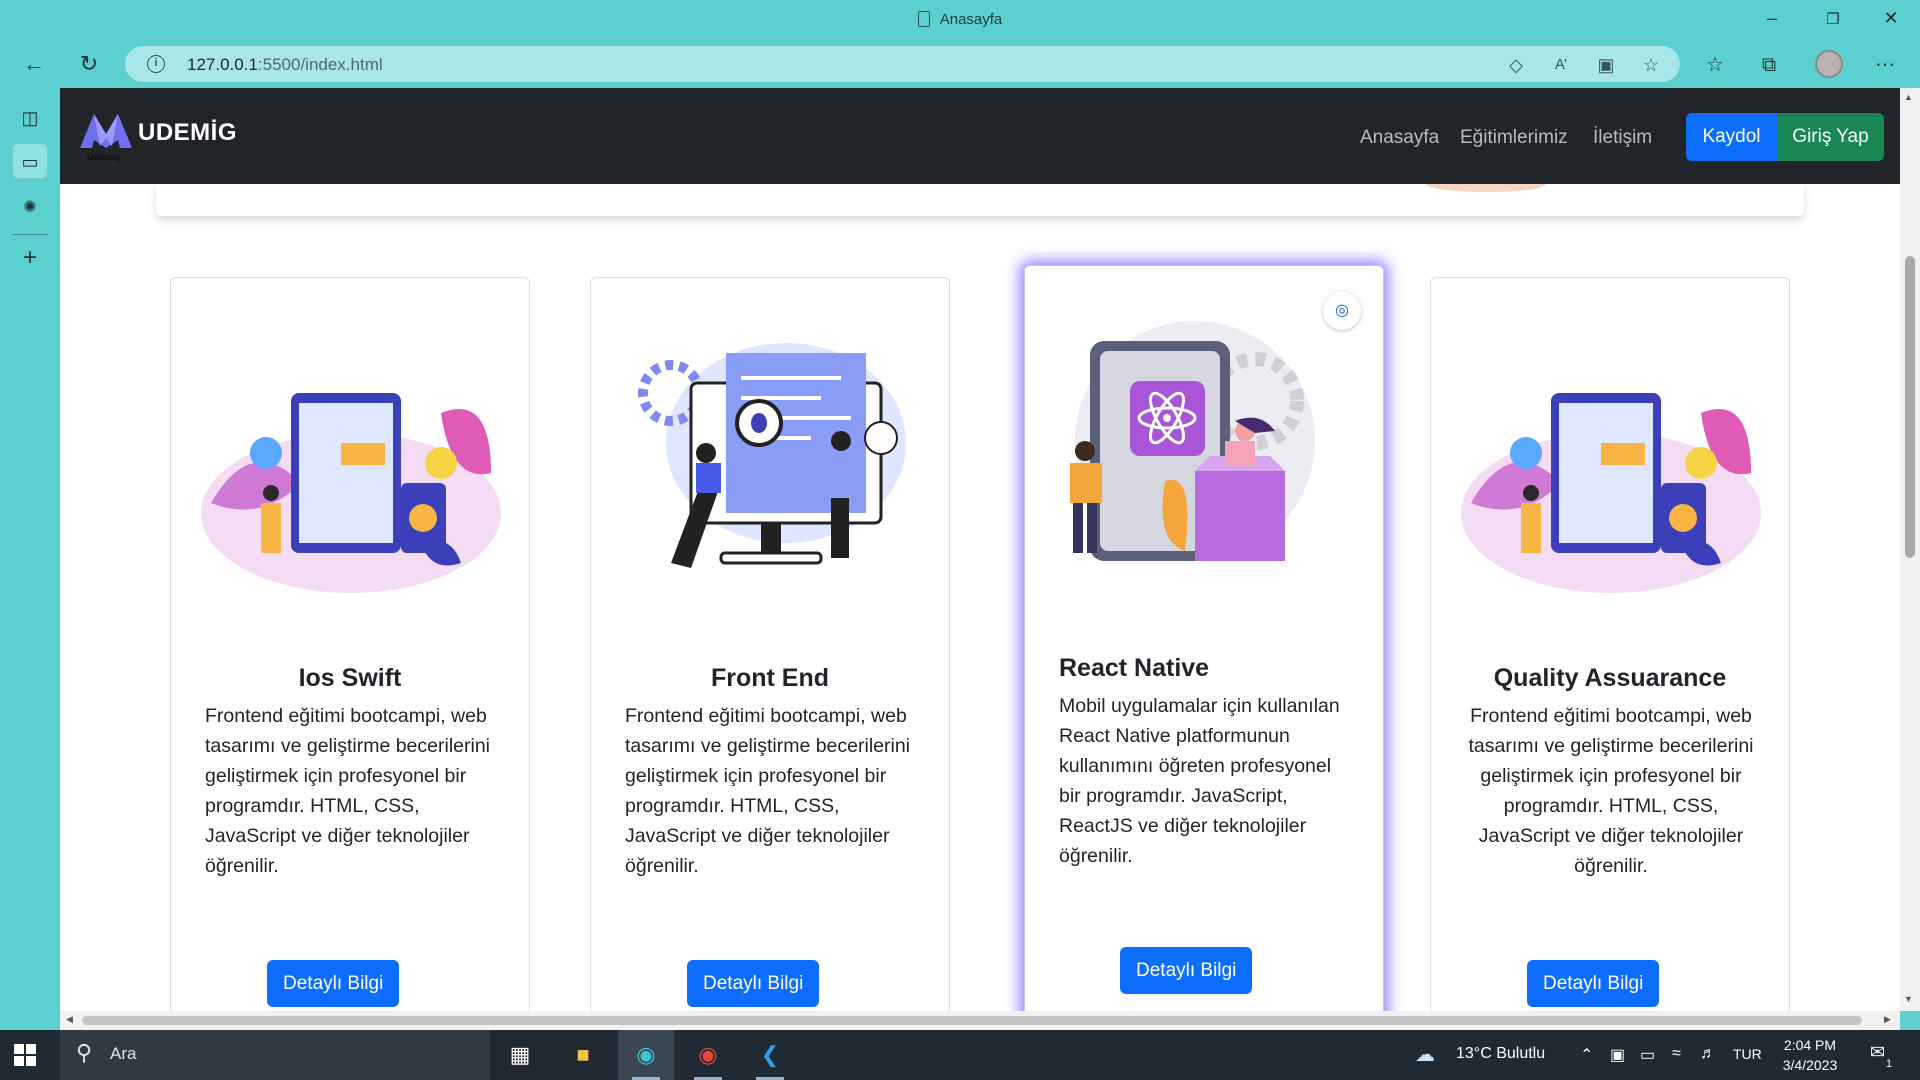 The image size is (1920, 1080). What do you see at coordinates (583, 1055) in the screenshot?
I see `file-explorer-icon: ■` at bounding box center [583, 1055].